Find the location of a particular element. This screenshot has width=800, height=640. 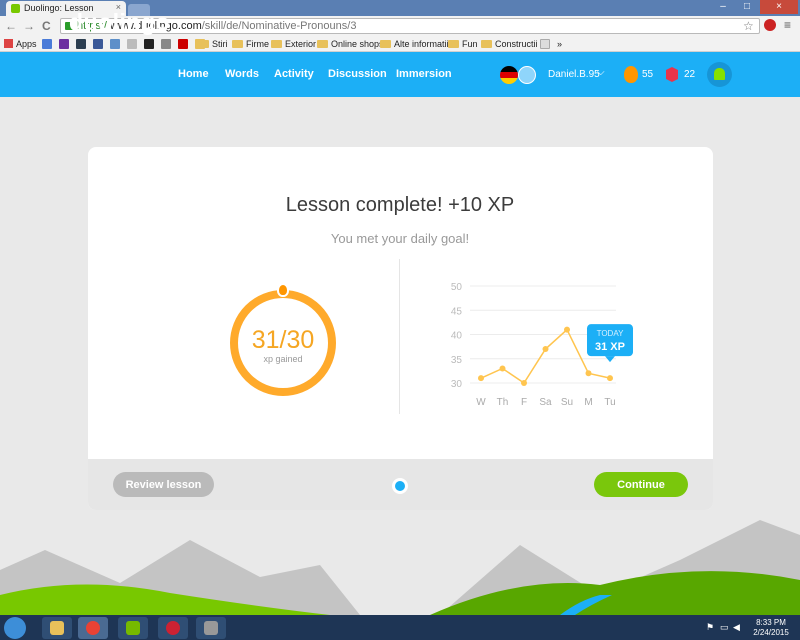

y-tick-label: 35 is located at coordinates (457, 360).